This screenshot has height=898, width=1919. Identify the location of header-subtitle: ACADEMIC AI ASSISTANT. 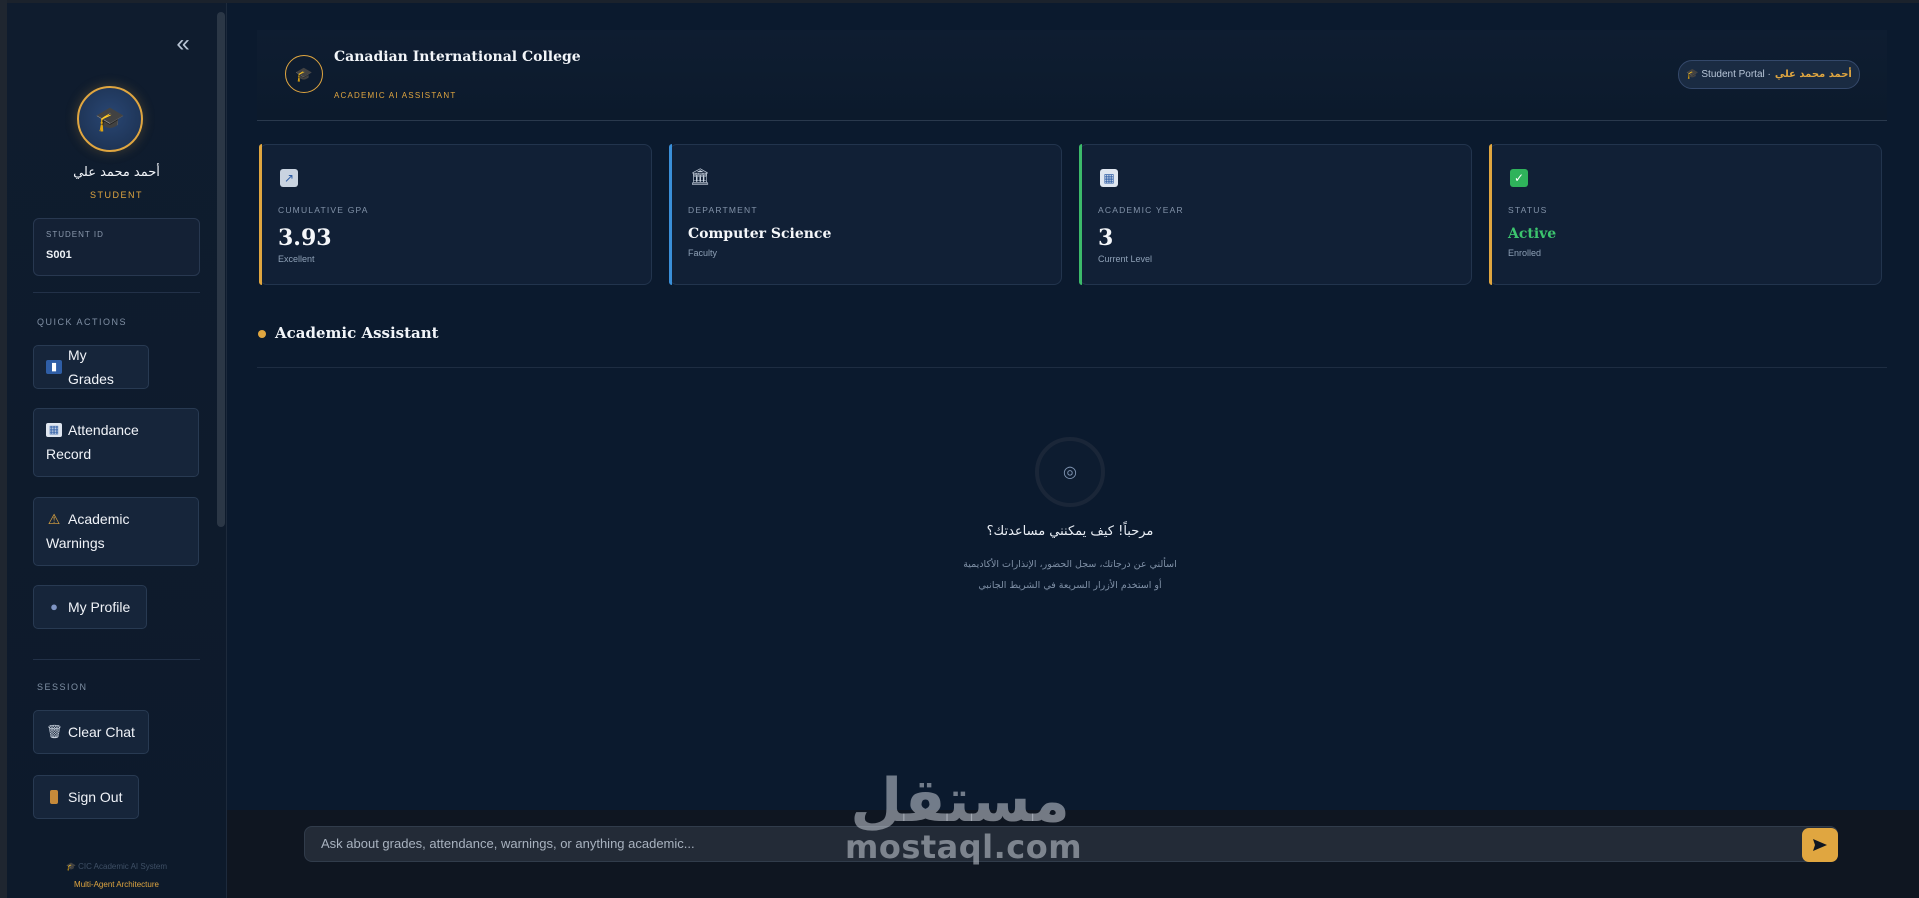
(395, 95).